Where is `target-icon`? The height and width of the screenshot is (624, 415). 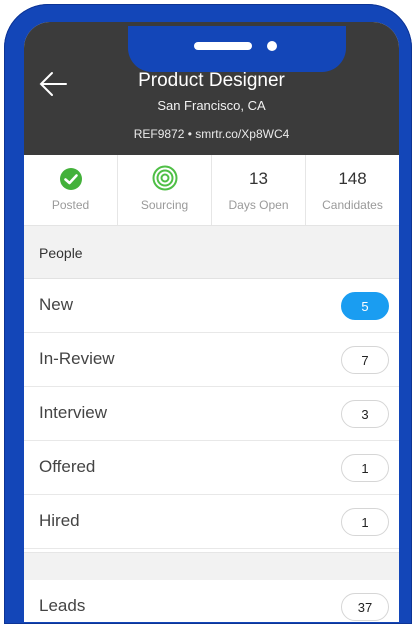
target-icon is located at coordinates (164, 178).